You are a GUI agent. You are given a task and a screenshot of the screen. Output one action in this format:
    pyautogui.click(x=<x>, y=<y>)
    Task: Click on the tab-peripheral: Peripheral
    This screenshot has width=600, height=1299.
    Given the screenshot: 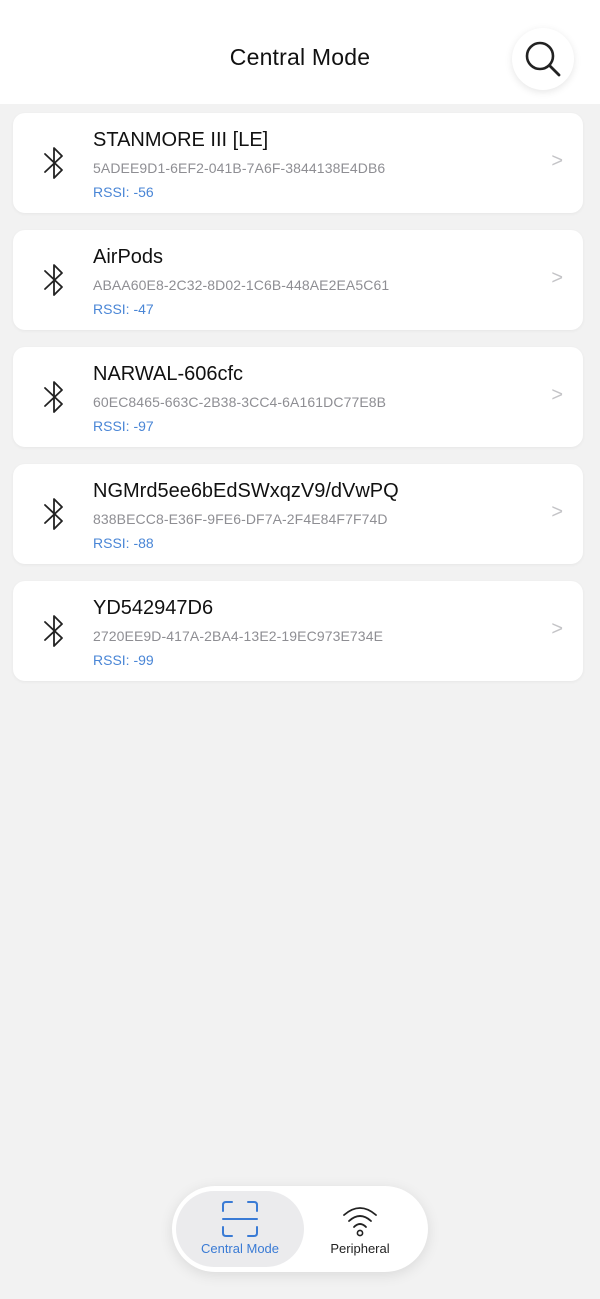 What is the action you would take?
    pyautogui.click(x=360, y=1229)
    